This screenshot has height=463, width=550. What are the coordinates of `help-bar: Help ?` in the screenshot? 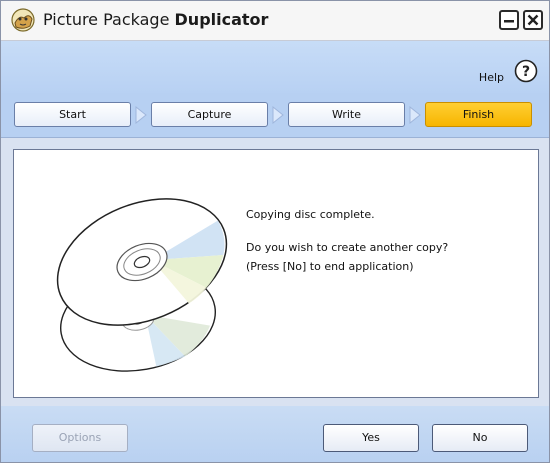 It's located at (275, 67).